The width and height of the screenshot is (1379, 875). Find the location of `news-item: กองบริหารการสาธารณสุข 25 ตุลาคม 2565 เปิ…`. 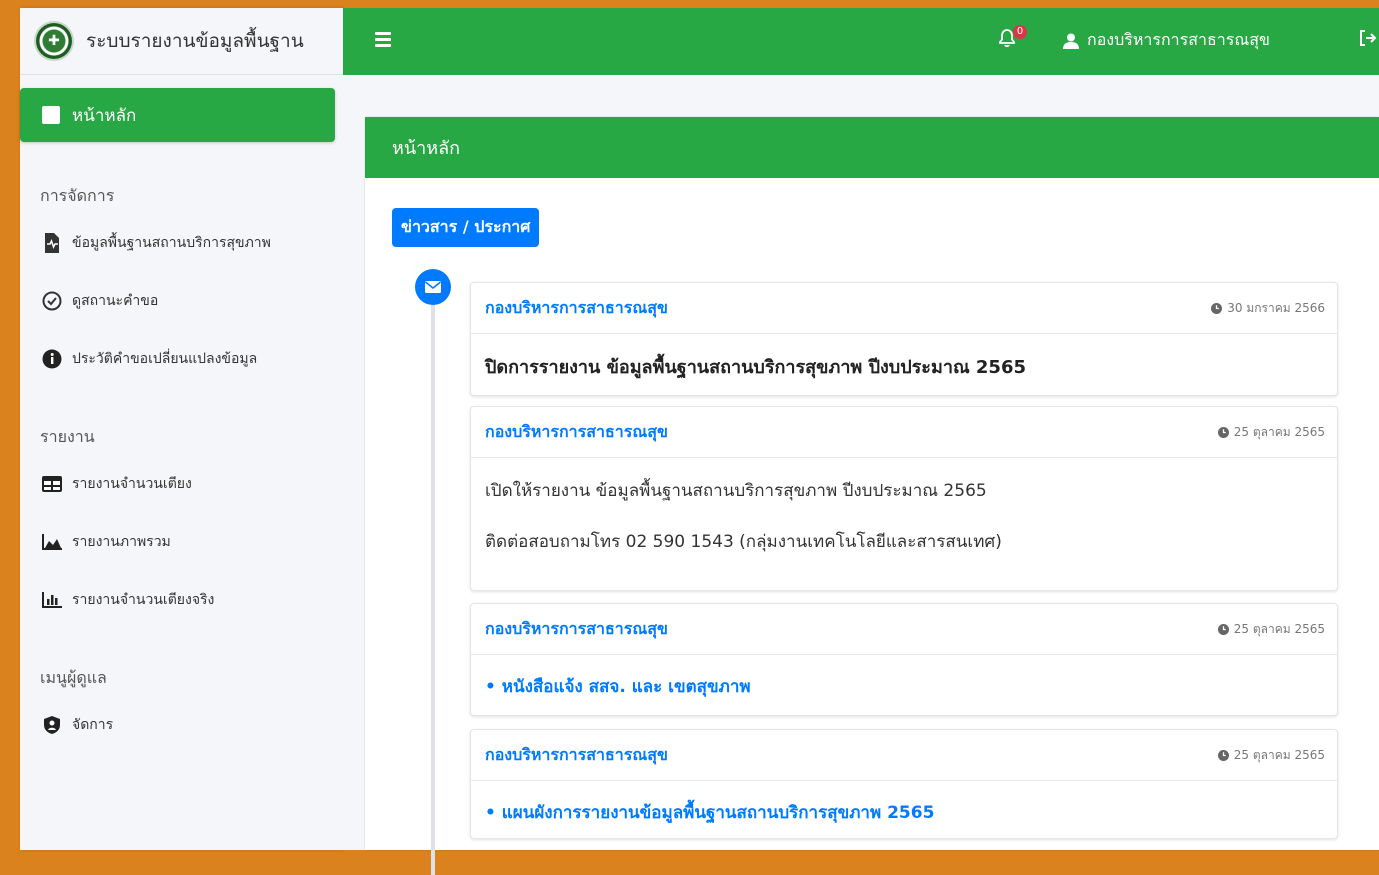

news-item: กองบริหารการสาธารณสุข 25 ตุลาคม 2565 เปิ… is located at coordinates (904, 498).